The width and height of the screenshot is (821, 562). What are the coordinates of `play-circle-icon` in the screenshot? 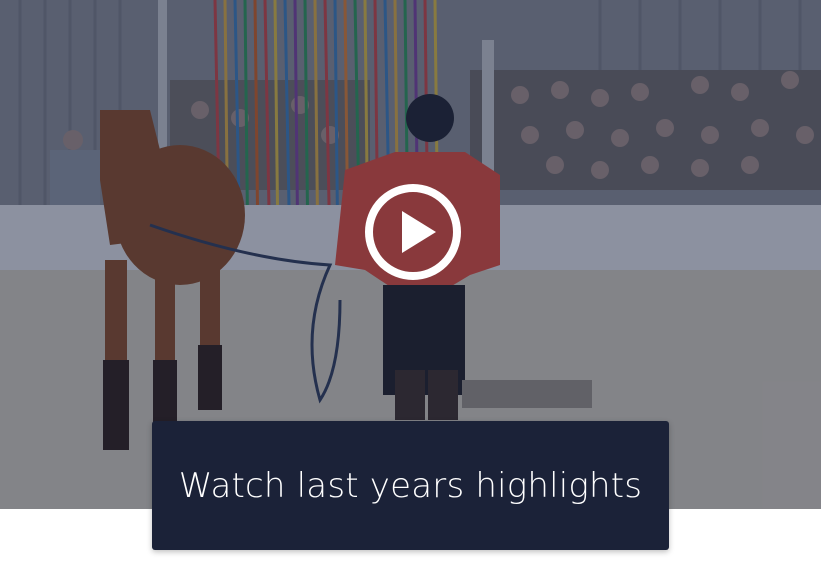 It's located at (413, 232).